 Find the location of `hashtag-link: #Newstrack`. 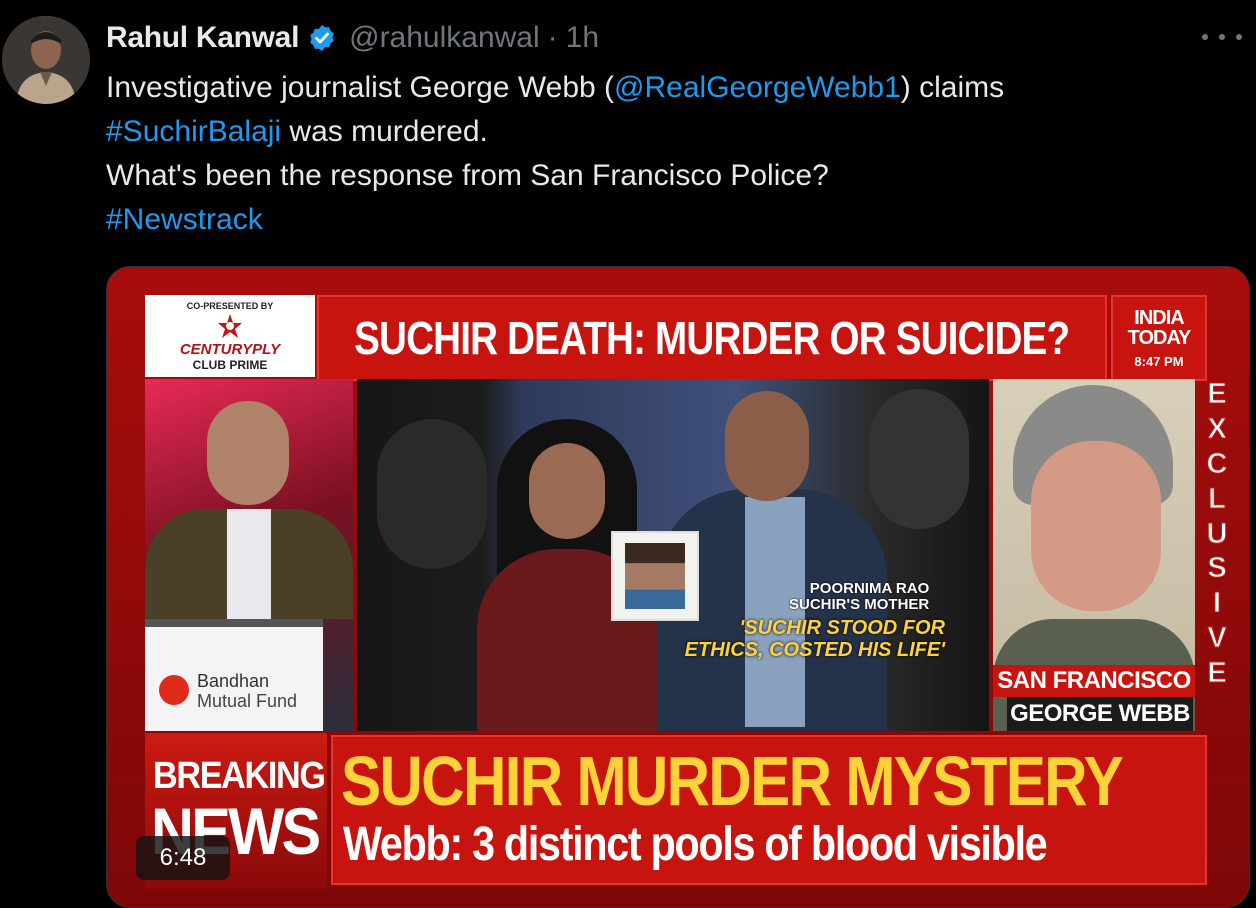

hashtag-link: #Newstrack is located at coordinates (184, 219).